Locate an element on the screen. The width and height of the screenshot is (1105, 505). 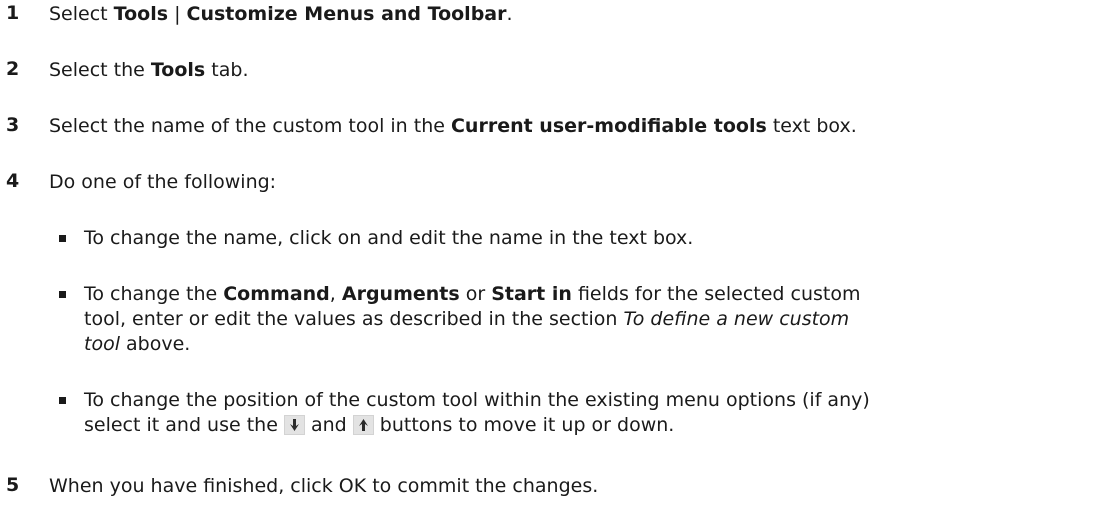
step-text: Do one of the following: is located at coordinates (163, 182).